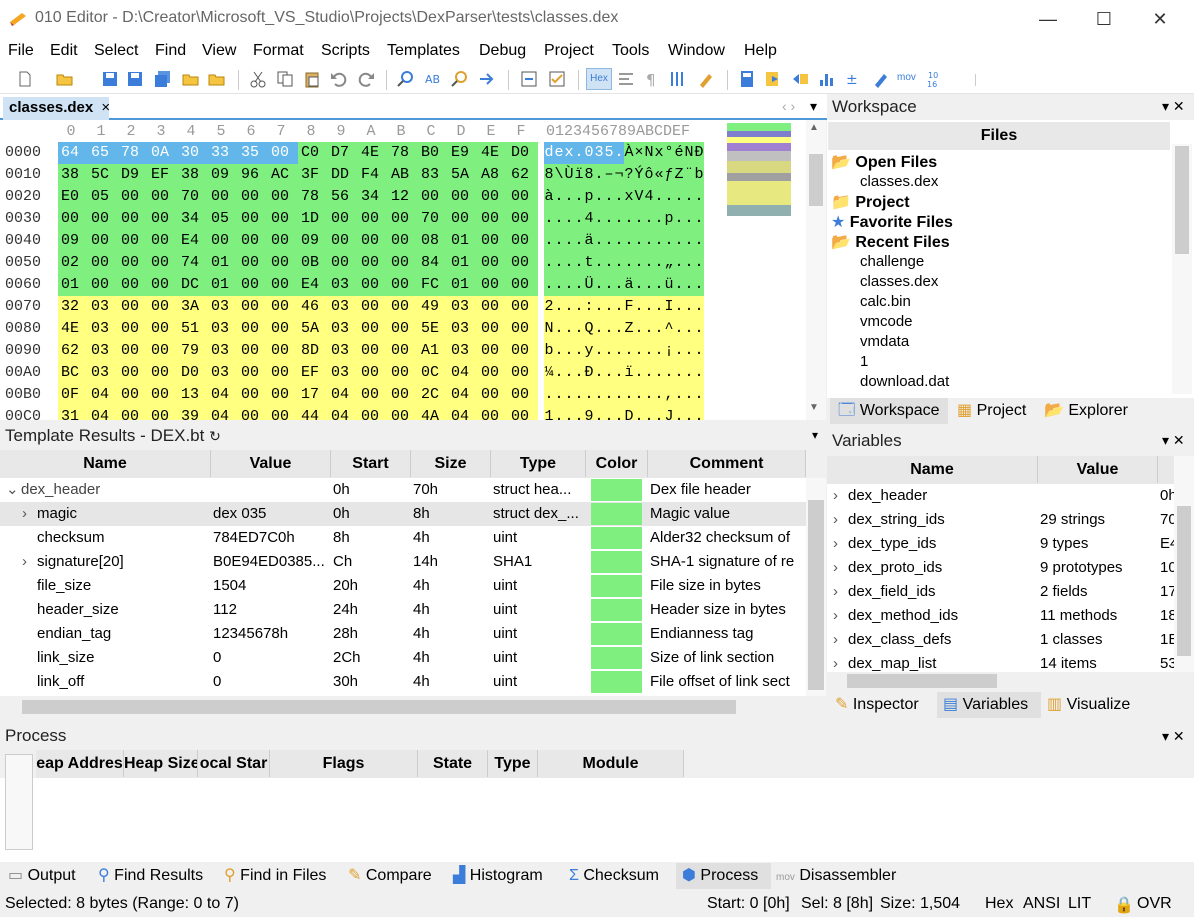 The width and height of the screenshot is (1194, 917). Describe the element at coordinates (223, 219) in the screenshot. I see `hex-byte: 05` at that location.